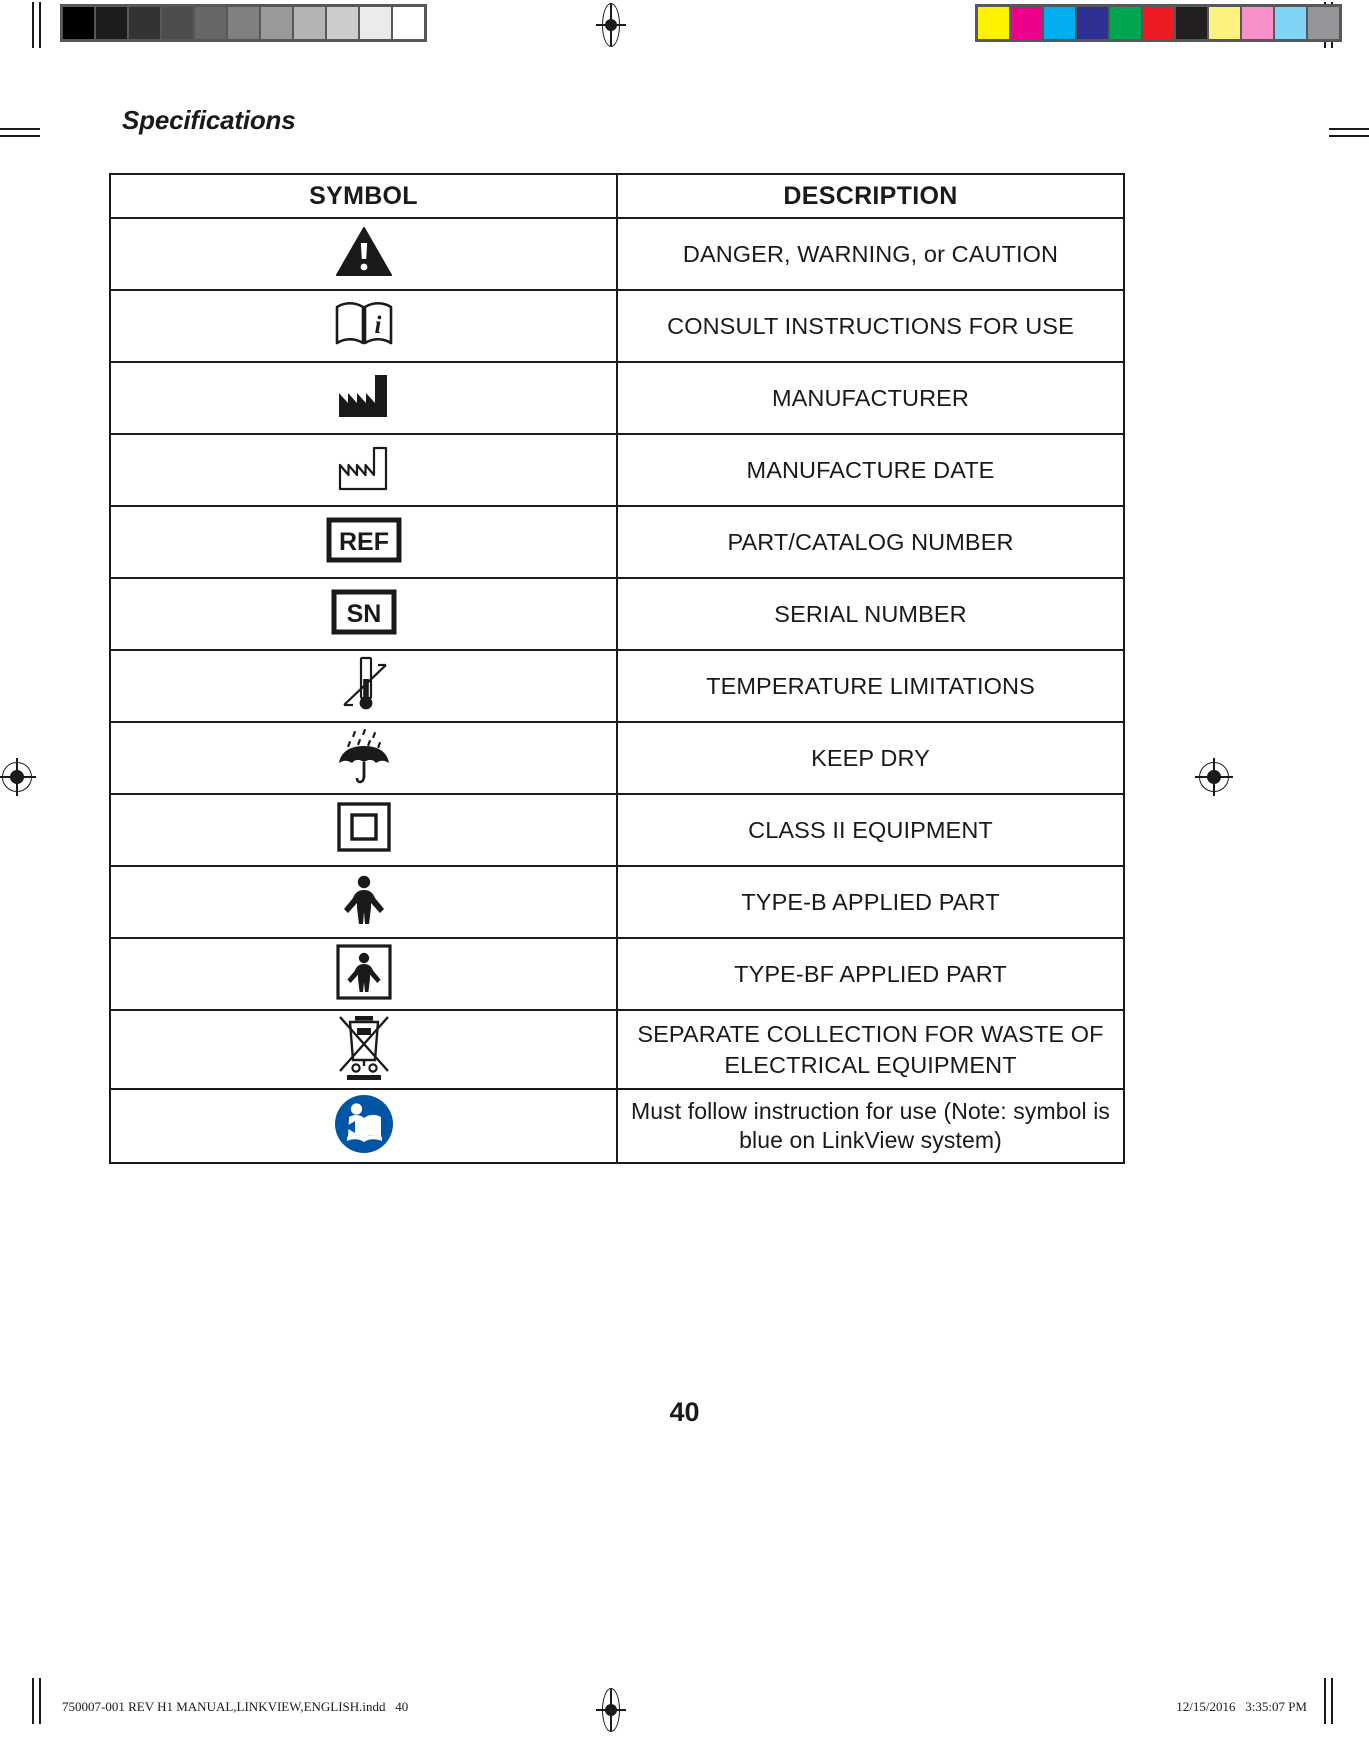 This screenshot has width=1369, height=1744. I want to click on trim-mark-right, so click(1349, 135).